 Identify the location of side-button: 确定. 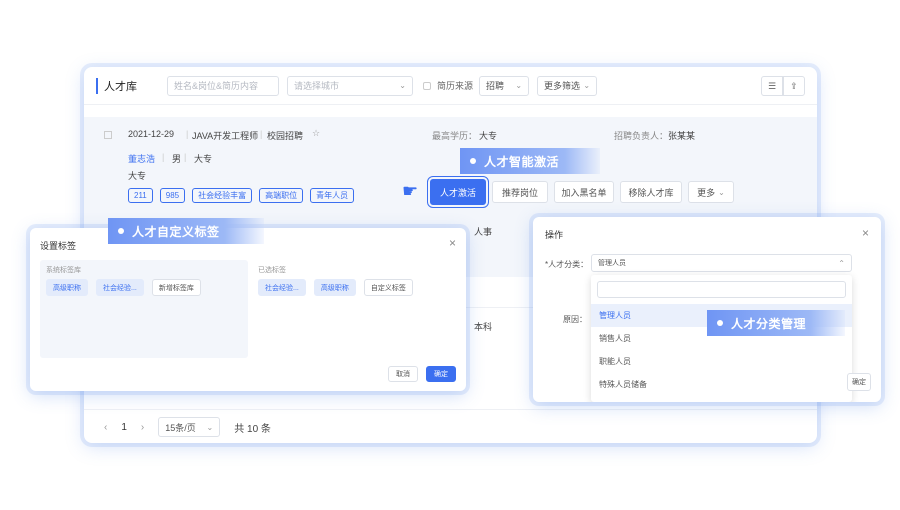
(859, 382).